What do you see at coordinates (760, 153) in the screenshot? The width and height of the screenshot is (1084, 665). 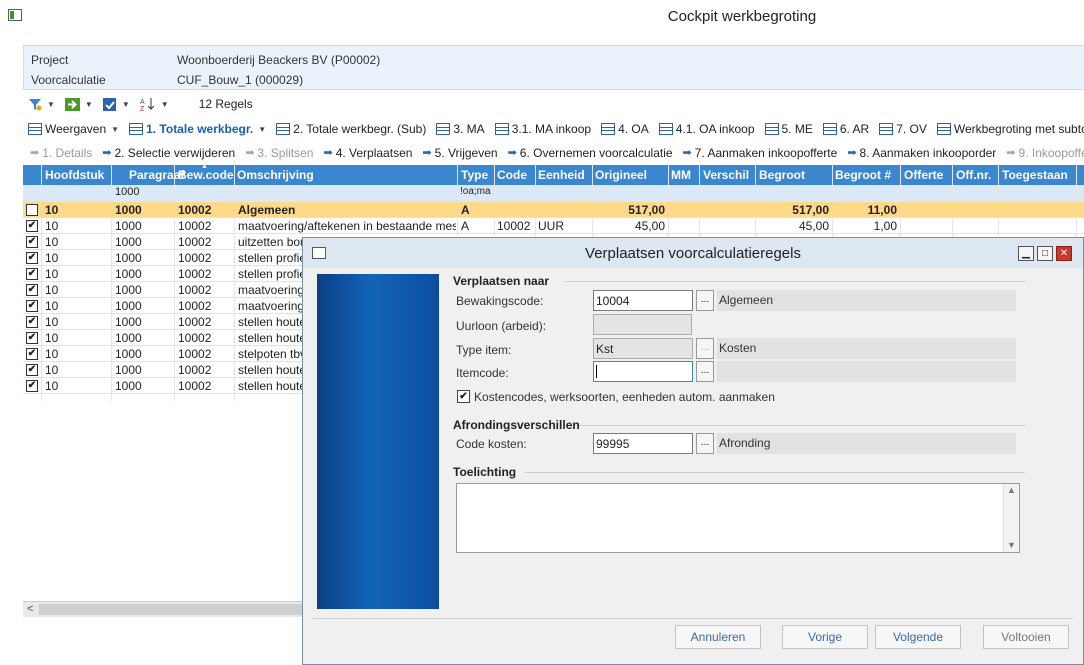 I see `step-aanmaken-inkoopofferte: ➡ 7. Aanmaken inkoopofferte` at bounding box center [760, 153].